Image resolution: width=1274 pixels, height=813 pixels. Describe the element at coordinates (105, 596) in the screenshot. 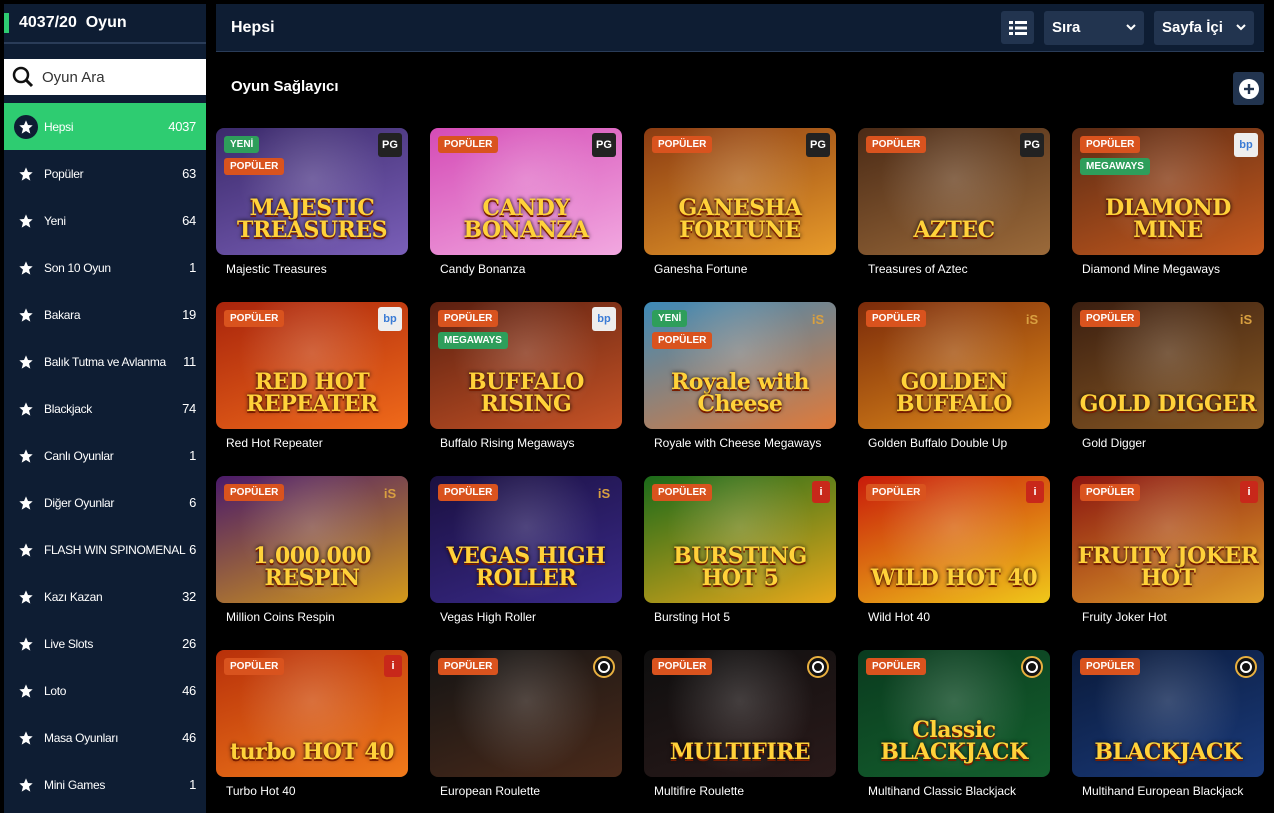

I see `sidebar-category-item: Kazı Kazan 32` at that location.